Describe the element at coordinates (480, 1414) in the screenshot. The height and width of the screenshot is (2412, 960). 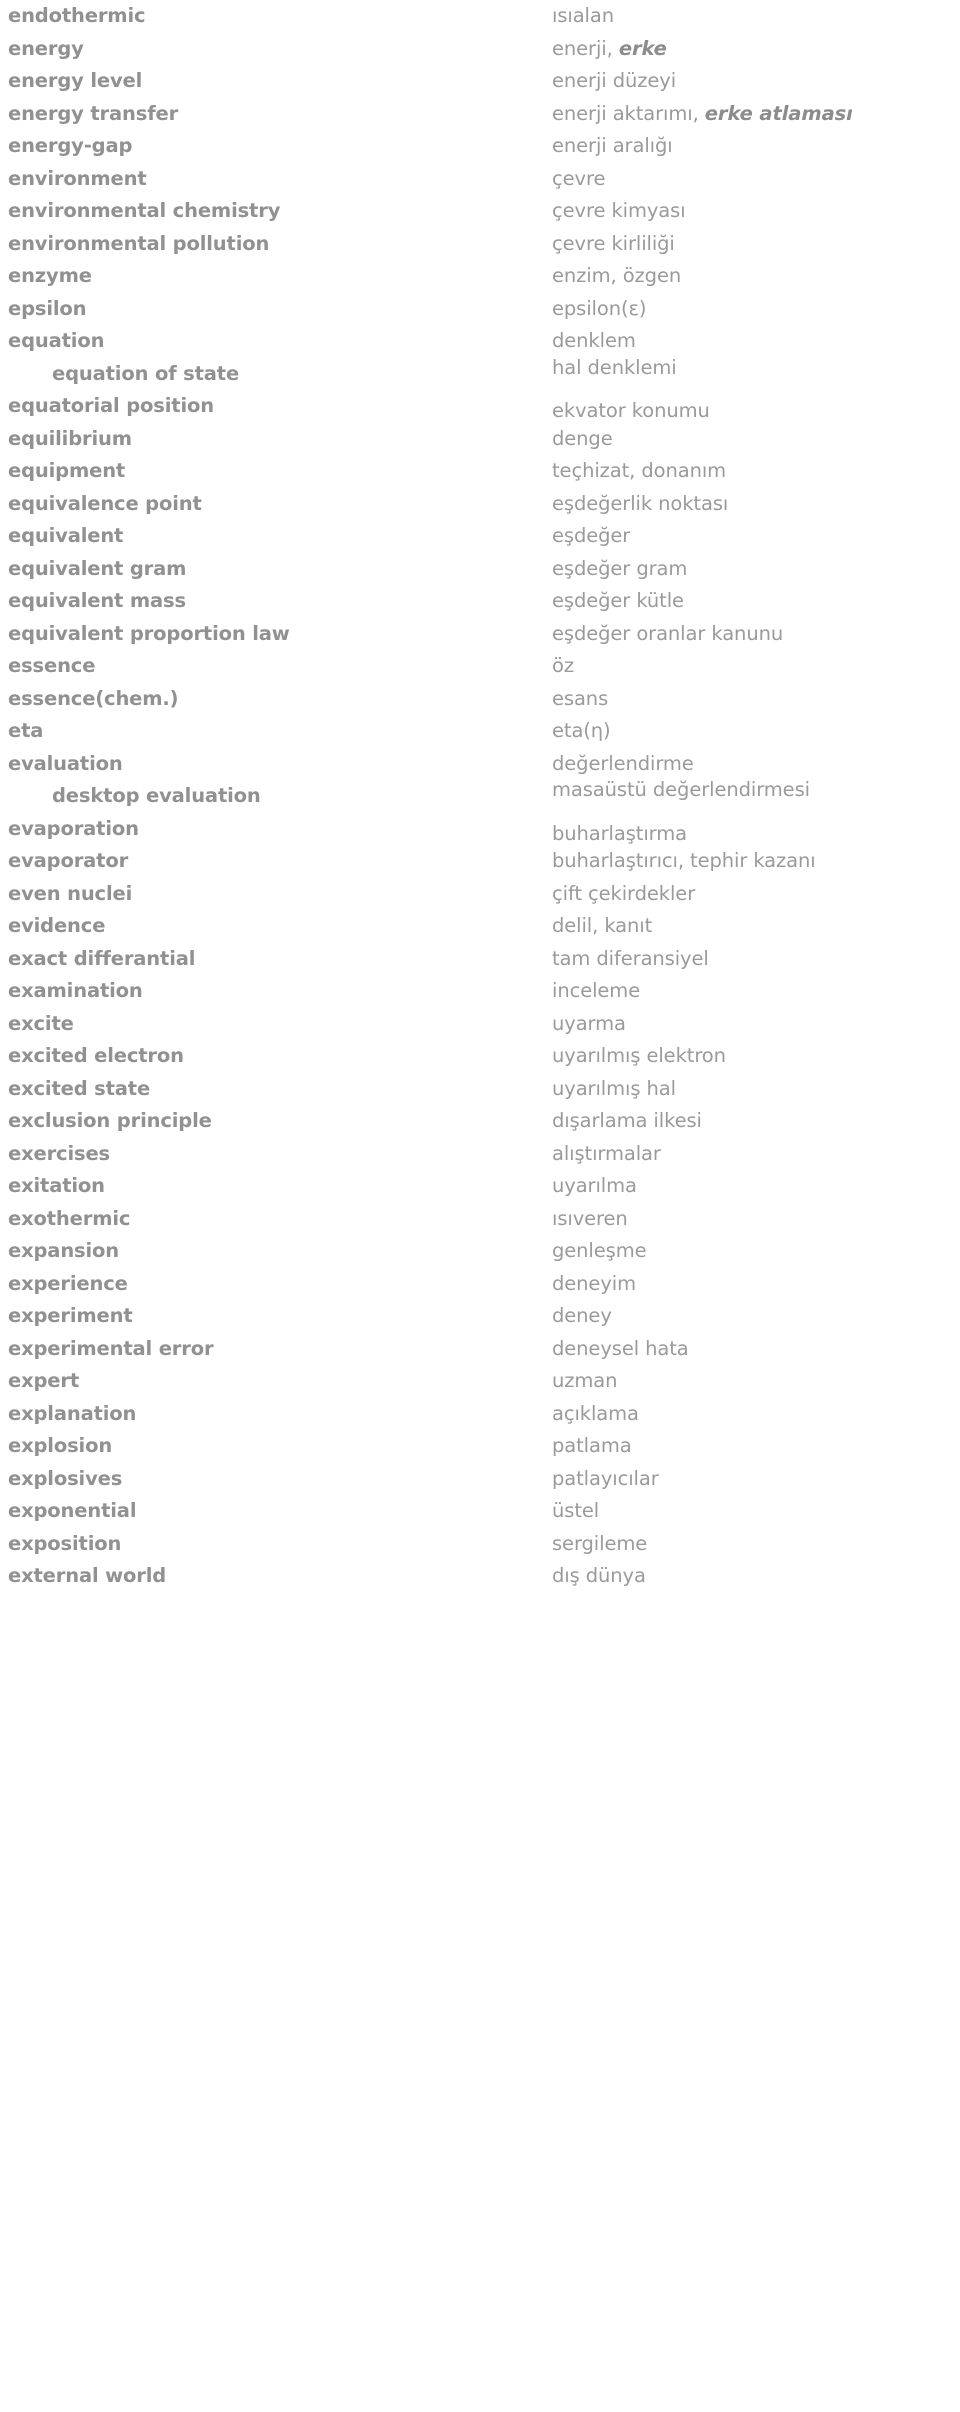
I see `glossary-row: explanation açıklama` at that location.